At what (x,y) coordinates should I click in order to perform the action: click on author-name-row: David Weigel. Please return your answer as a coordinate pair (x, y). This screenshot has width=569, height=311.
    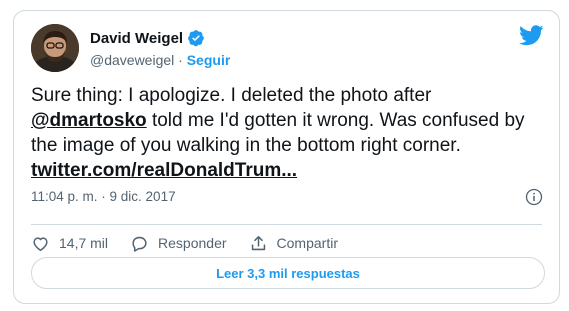
    Looking at the image, I should click on (147, 38).